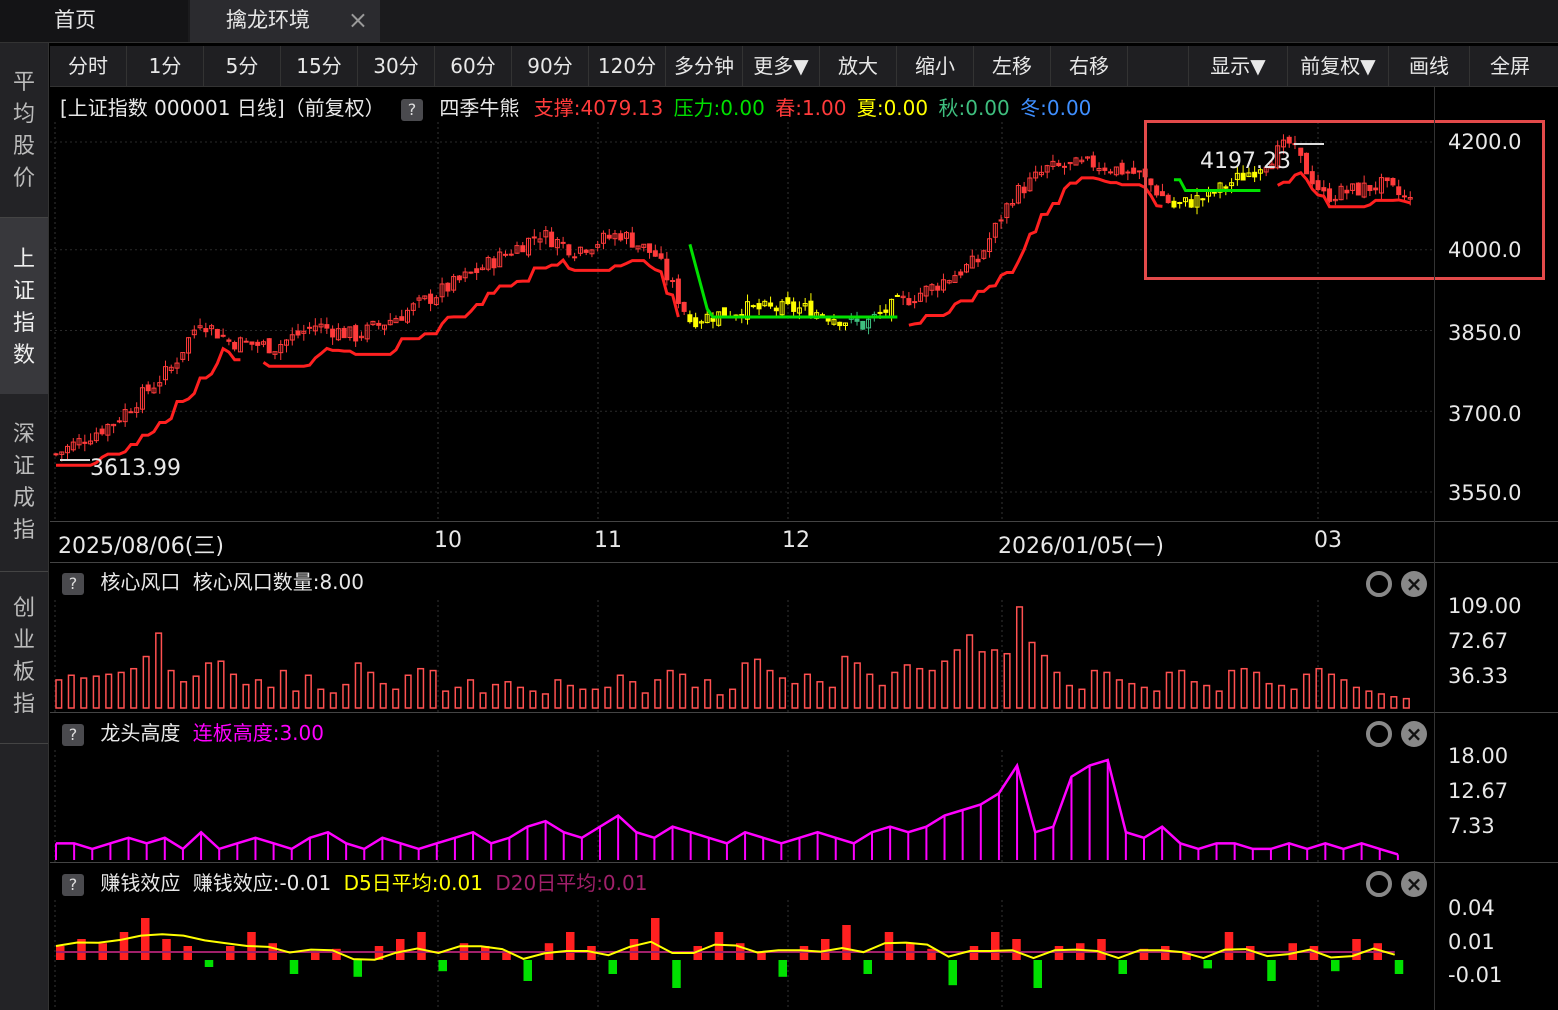 Image resolution: width=1558 pixels, height=1010 pixels. I want to click on nav-item-avg-price: 平 均 股 价, so click(24, 131).